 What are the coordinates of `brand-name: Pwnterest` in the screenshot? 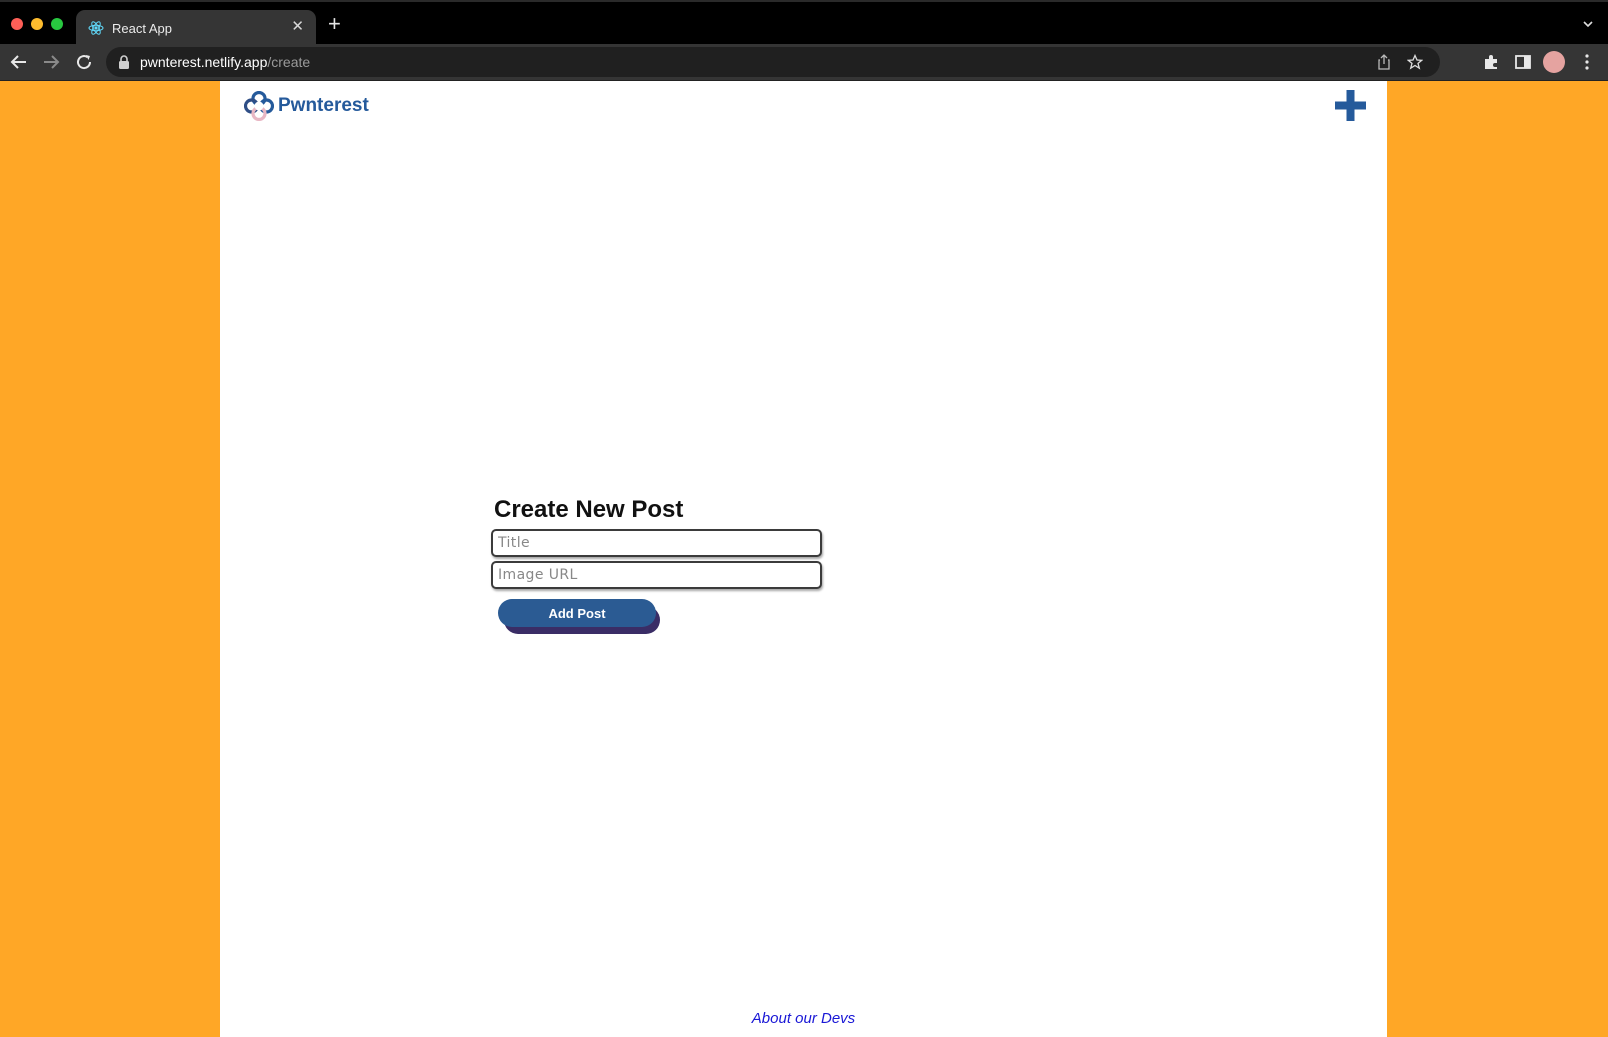 It's located at (323, 105).